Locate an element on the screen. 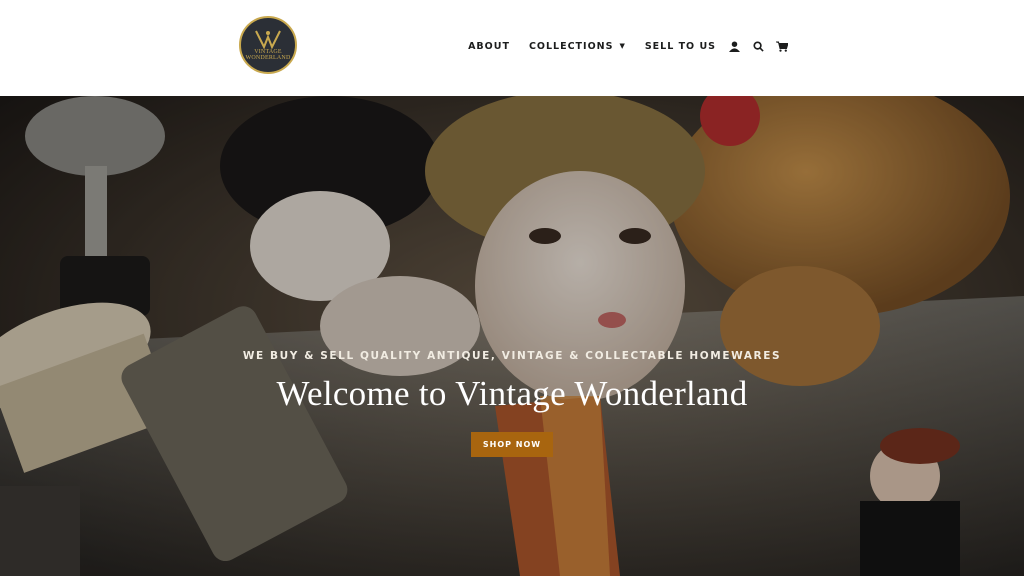 This screenshot has width=1024, height=576. cart-icon is located at coordinates (782, 46).